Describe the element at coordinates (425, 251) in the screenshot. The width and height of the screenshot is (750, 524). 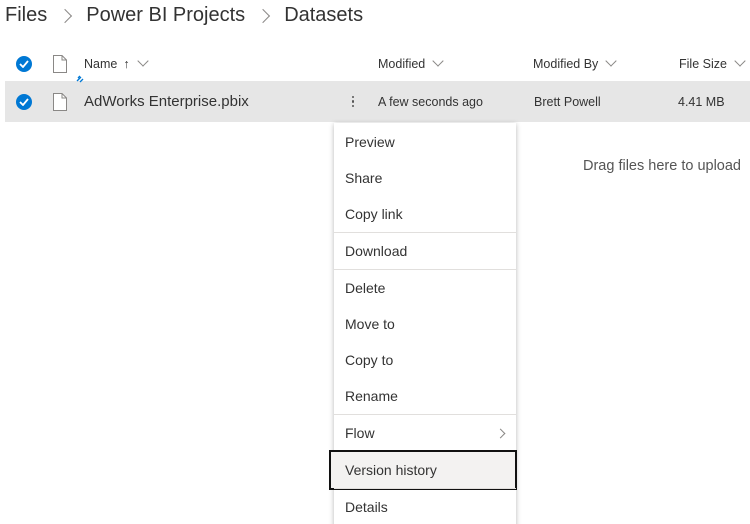
I see `menu-item-download: Download` at that location.